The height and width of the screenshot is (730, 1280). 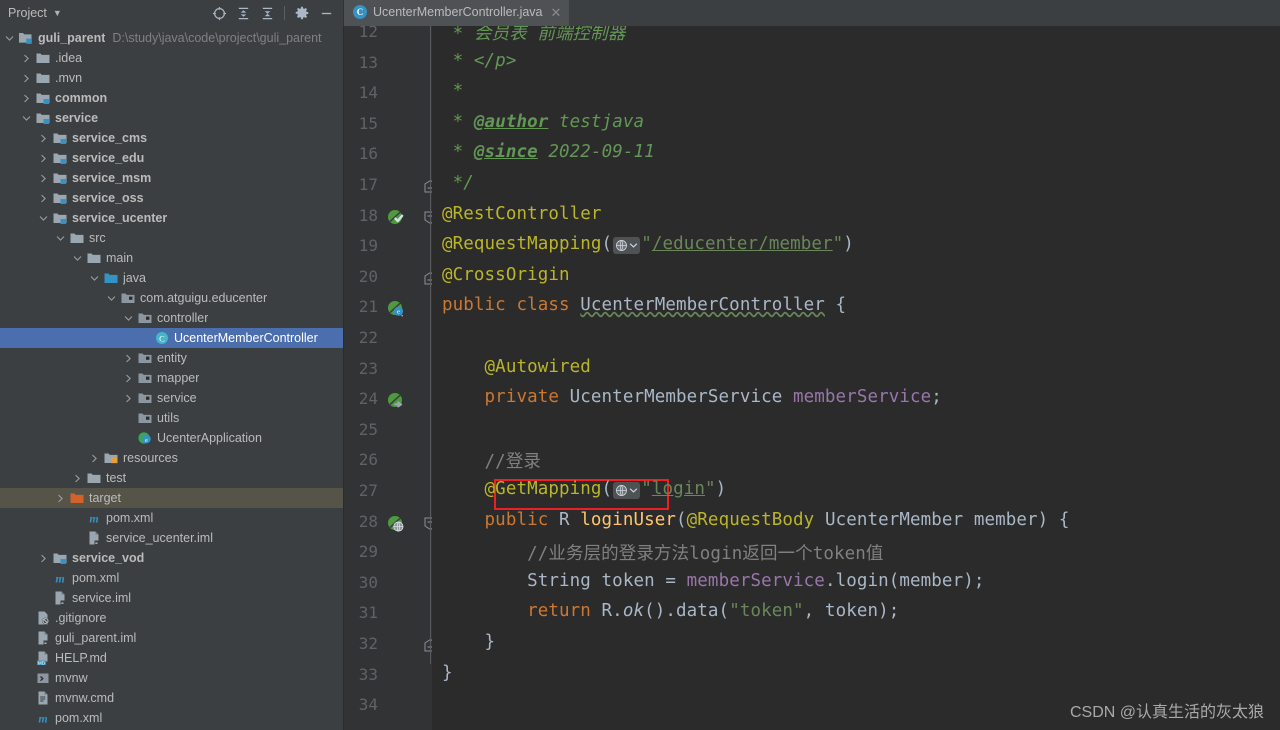 I want to click on tree-item-ucentermembercontroller: C UcenterMemberController, so click(x=171, y=338).